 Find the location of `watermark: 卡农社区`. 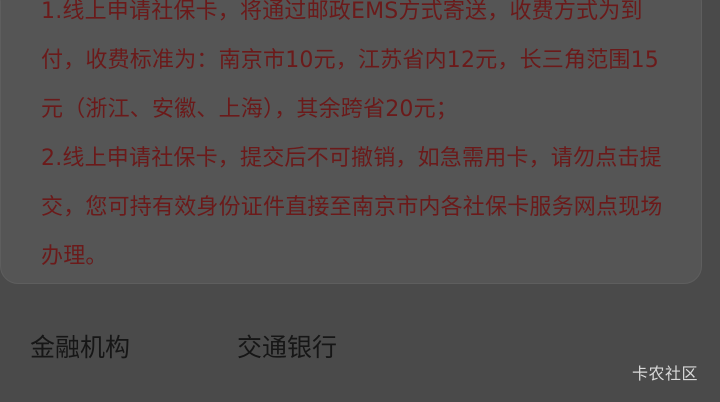

watermark: 卡农社区 is located at coordinates (664, 373).